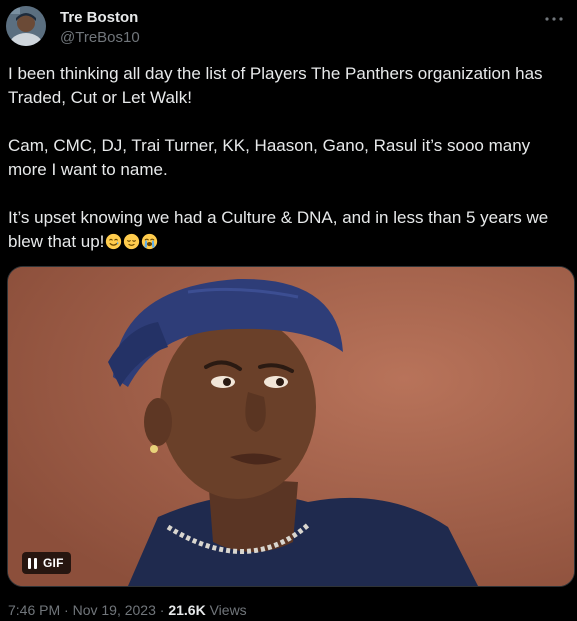 This screenshot has height=621, width=577. Describe the element at coordinates (26, 26) in the screenshot. I see `author-avatar` at that location.